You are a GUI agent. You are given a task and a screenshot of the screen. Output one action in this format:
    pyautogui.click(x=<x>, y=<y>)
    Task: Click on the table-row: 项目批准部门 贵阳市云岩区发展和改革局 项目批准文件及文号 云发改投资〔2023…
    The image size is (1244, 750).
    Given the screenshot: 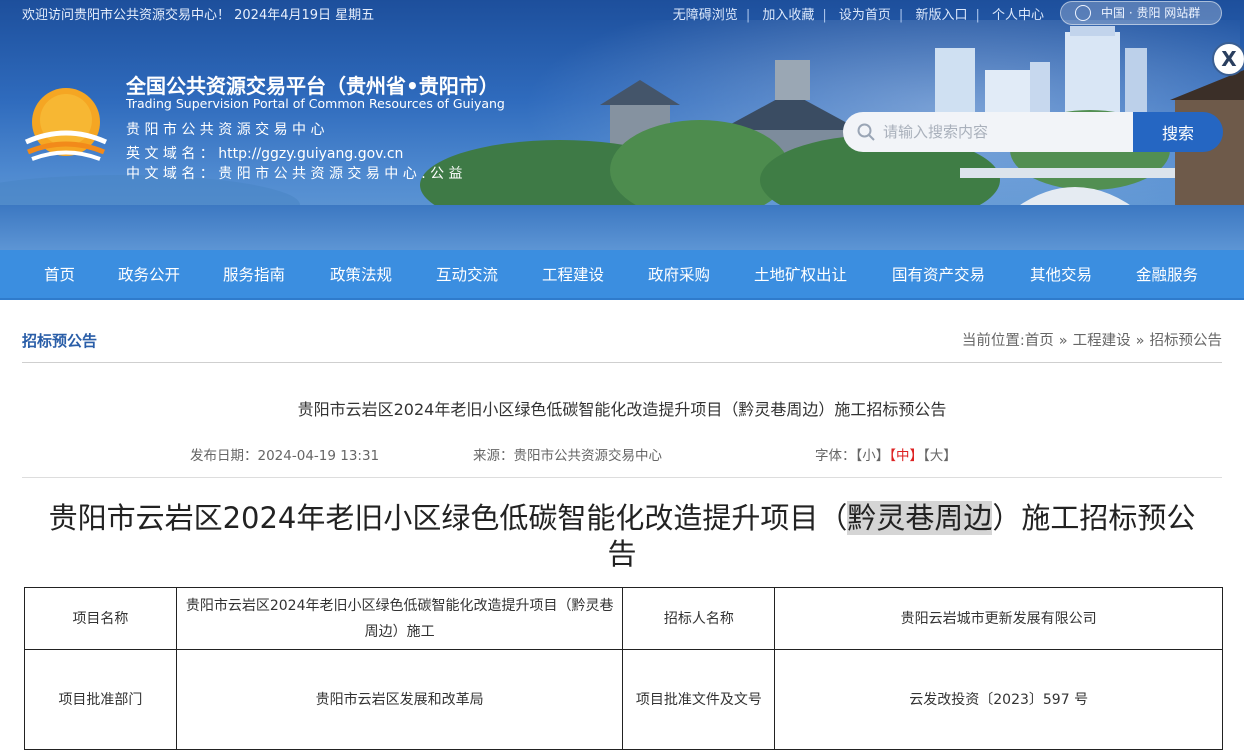 What is the action you would take?
    pyautogui.click(x=623, y=699)
    